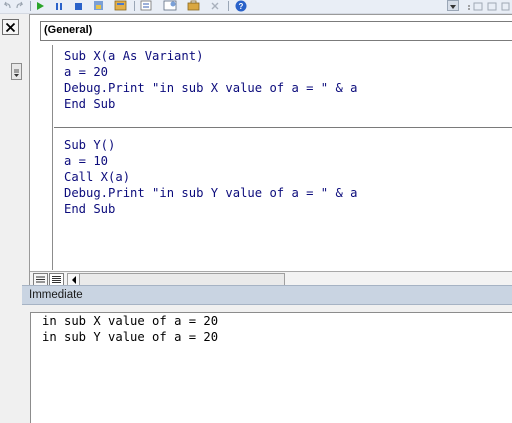  What do you see at coordinates (20, 5) in the screenshot?
I see `redo-icon` at bounding box center [20, 5].